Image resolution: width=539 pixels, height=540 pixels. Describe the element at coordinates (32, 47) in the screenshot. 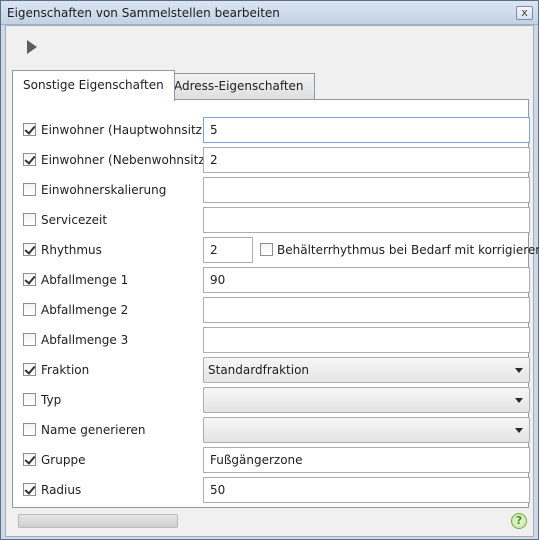

I see `play-icon` at that location.